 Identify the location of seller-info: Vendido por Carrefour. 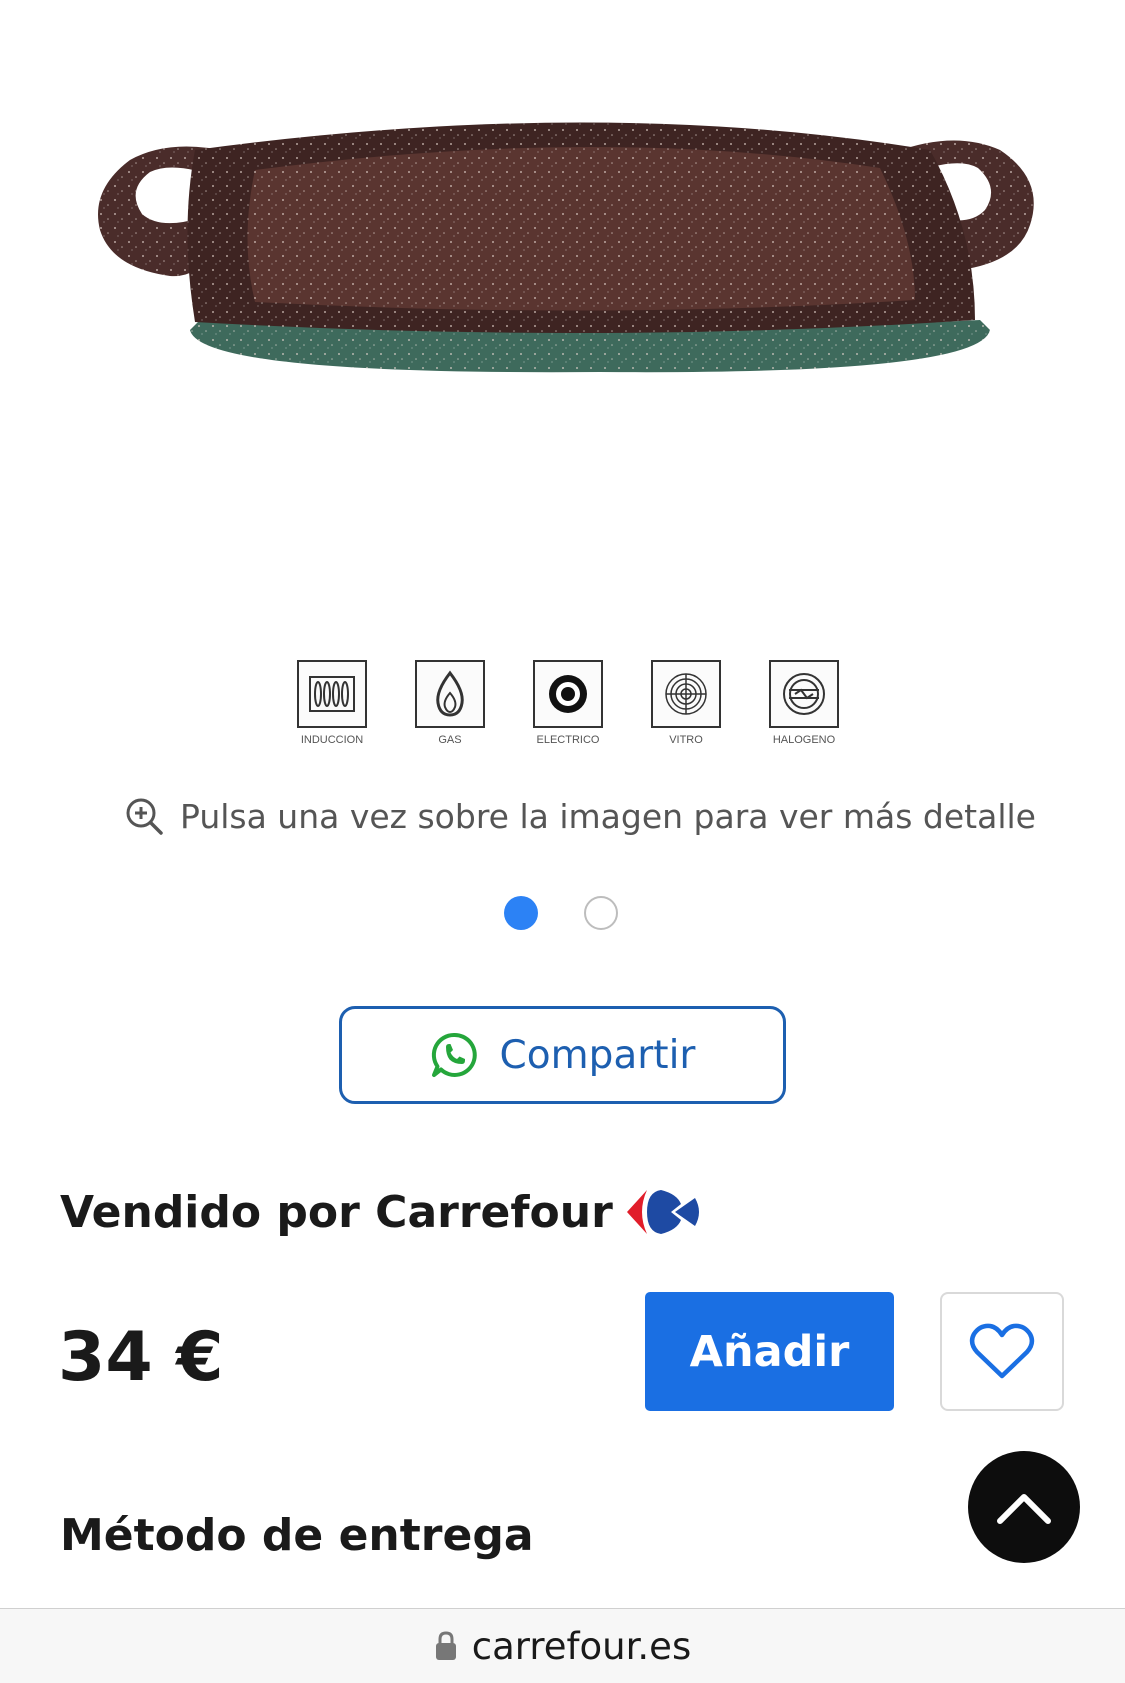
(380, 1212).